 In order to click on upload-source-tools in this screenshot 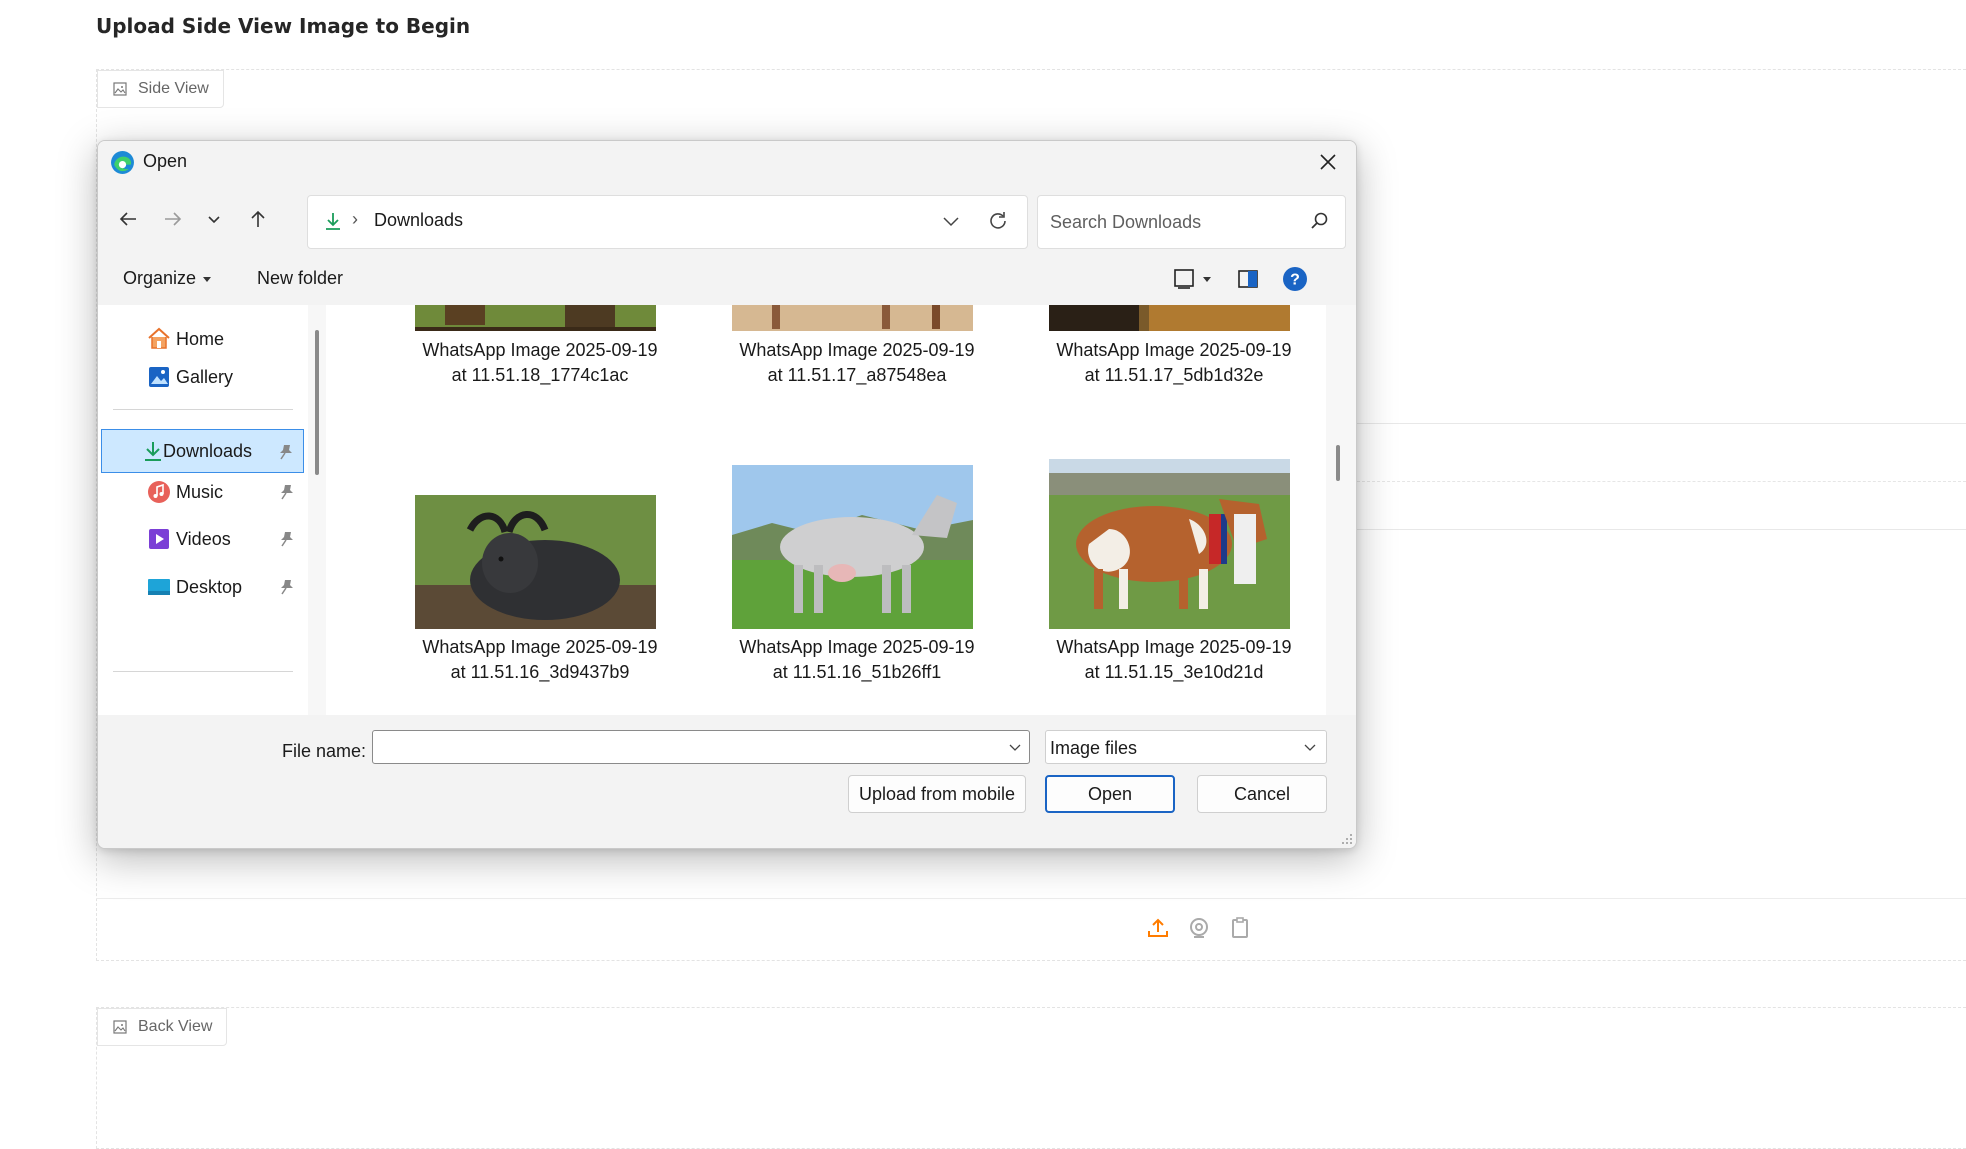, I will do `click(1199, 928)`.